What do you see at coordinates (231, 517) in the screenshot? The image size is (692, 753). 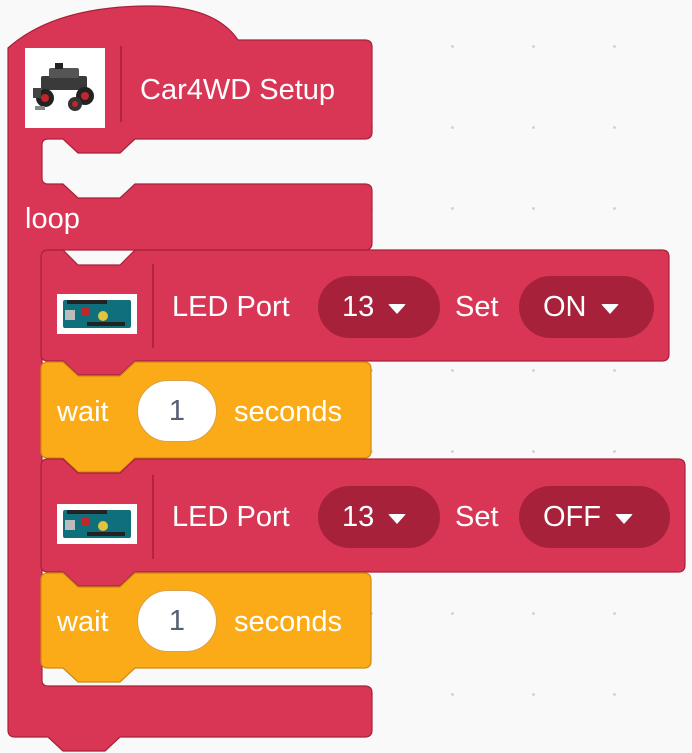 I see `led2-label: LED Port` at bounding box center [231, 517].